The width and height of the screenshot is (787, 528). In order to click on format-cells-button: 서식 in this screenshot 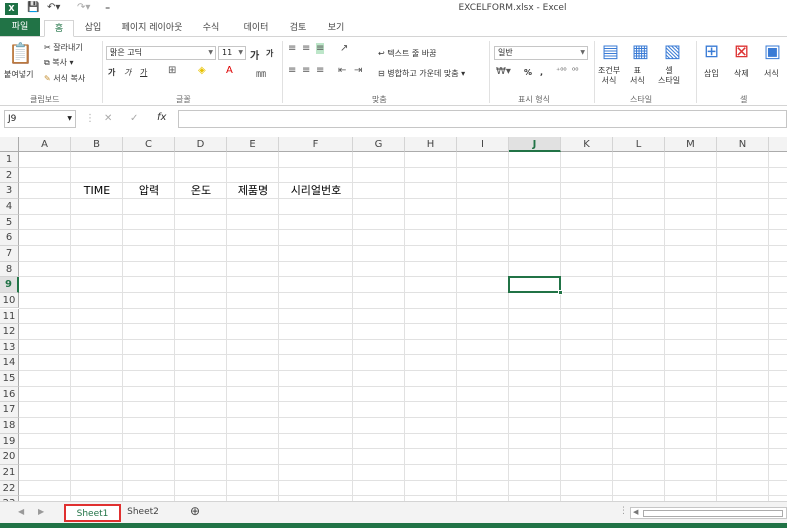, I will do `click(771, 73)`.